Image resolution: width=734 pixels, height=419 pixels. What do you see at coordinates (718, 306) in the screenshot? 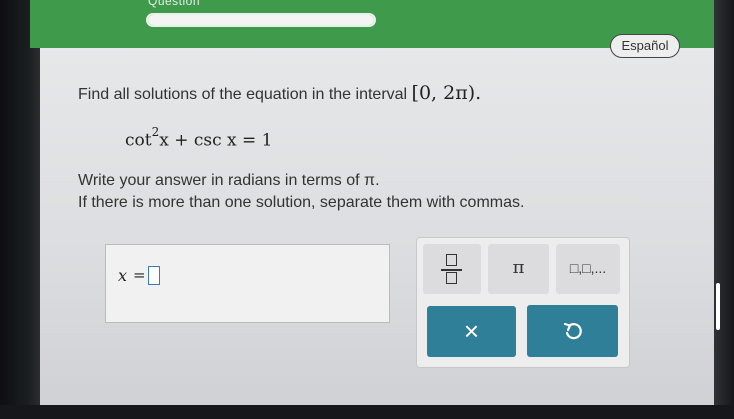
I see `scrollbar-thumb` at bounding box center [718, 306].